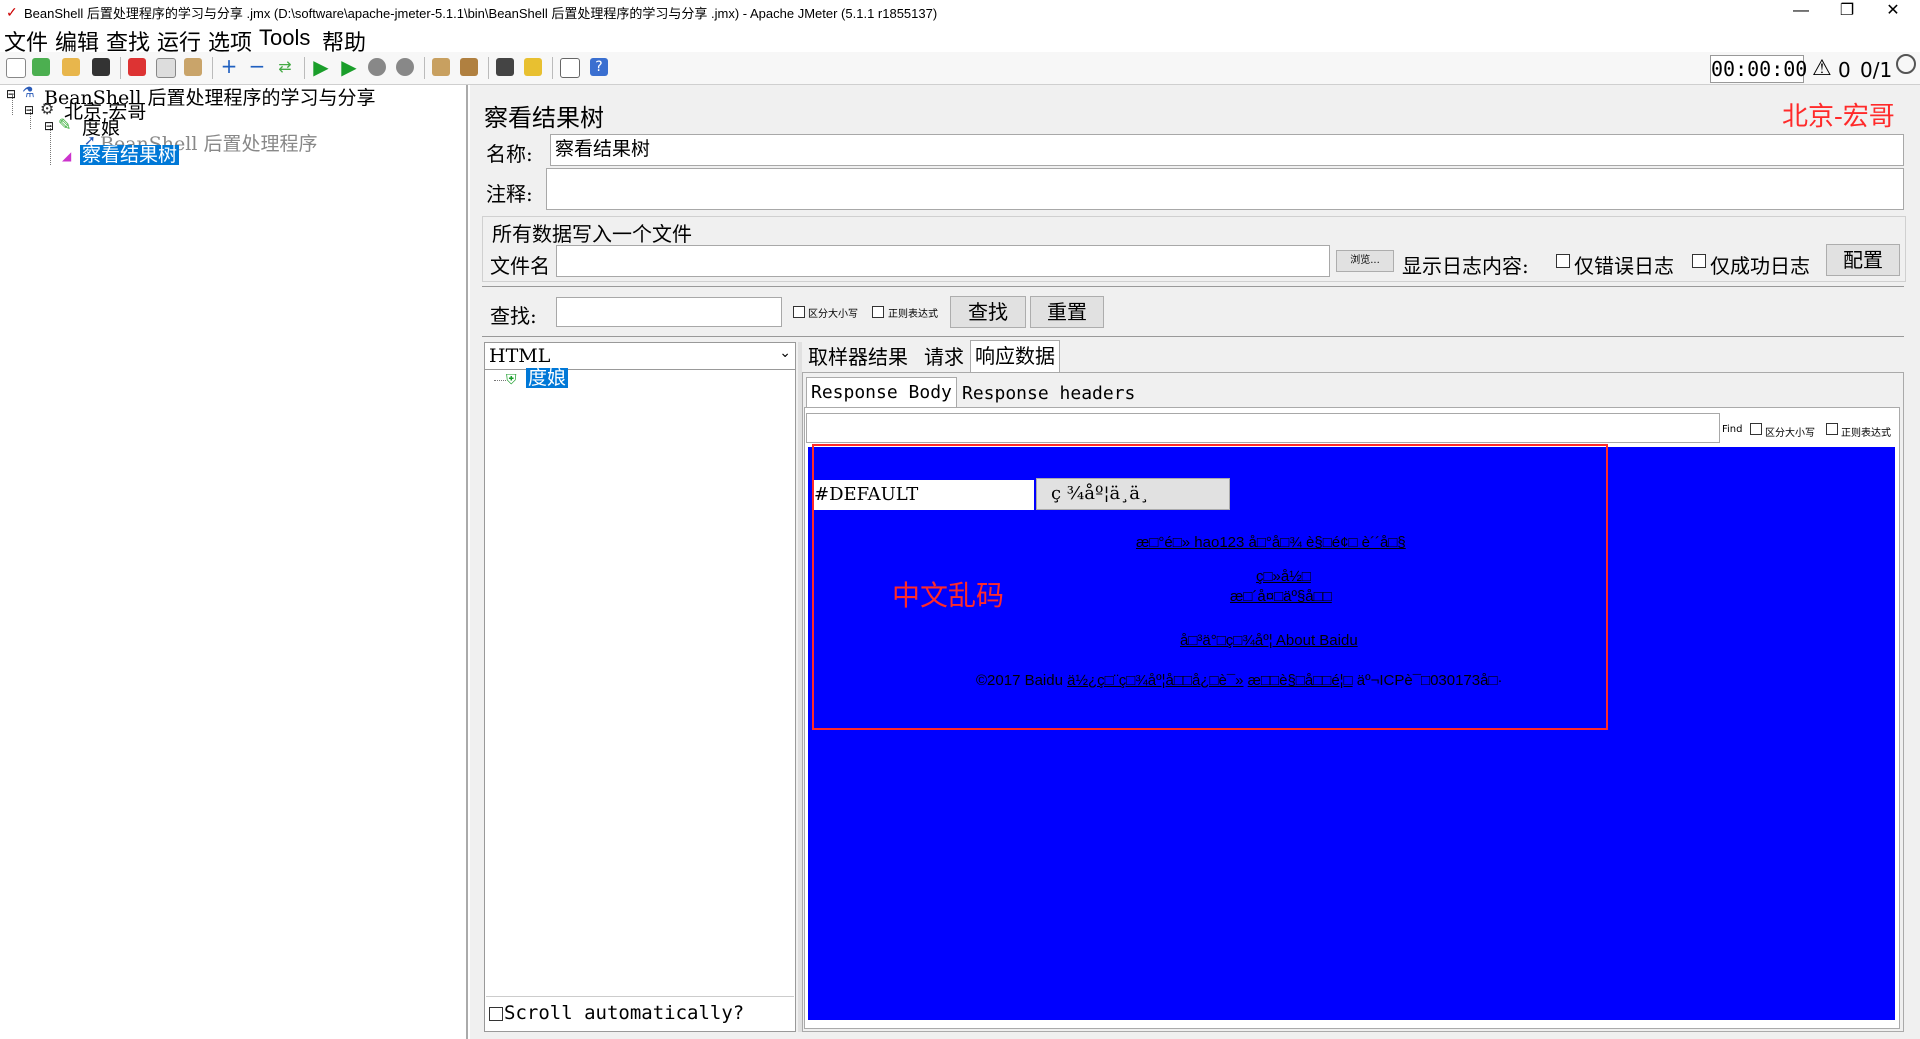  What do you see at coordinates (785, 353) in the screenshot?
I see `chevron-down-icon: ⌄` at bounding box center [785, 353].